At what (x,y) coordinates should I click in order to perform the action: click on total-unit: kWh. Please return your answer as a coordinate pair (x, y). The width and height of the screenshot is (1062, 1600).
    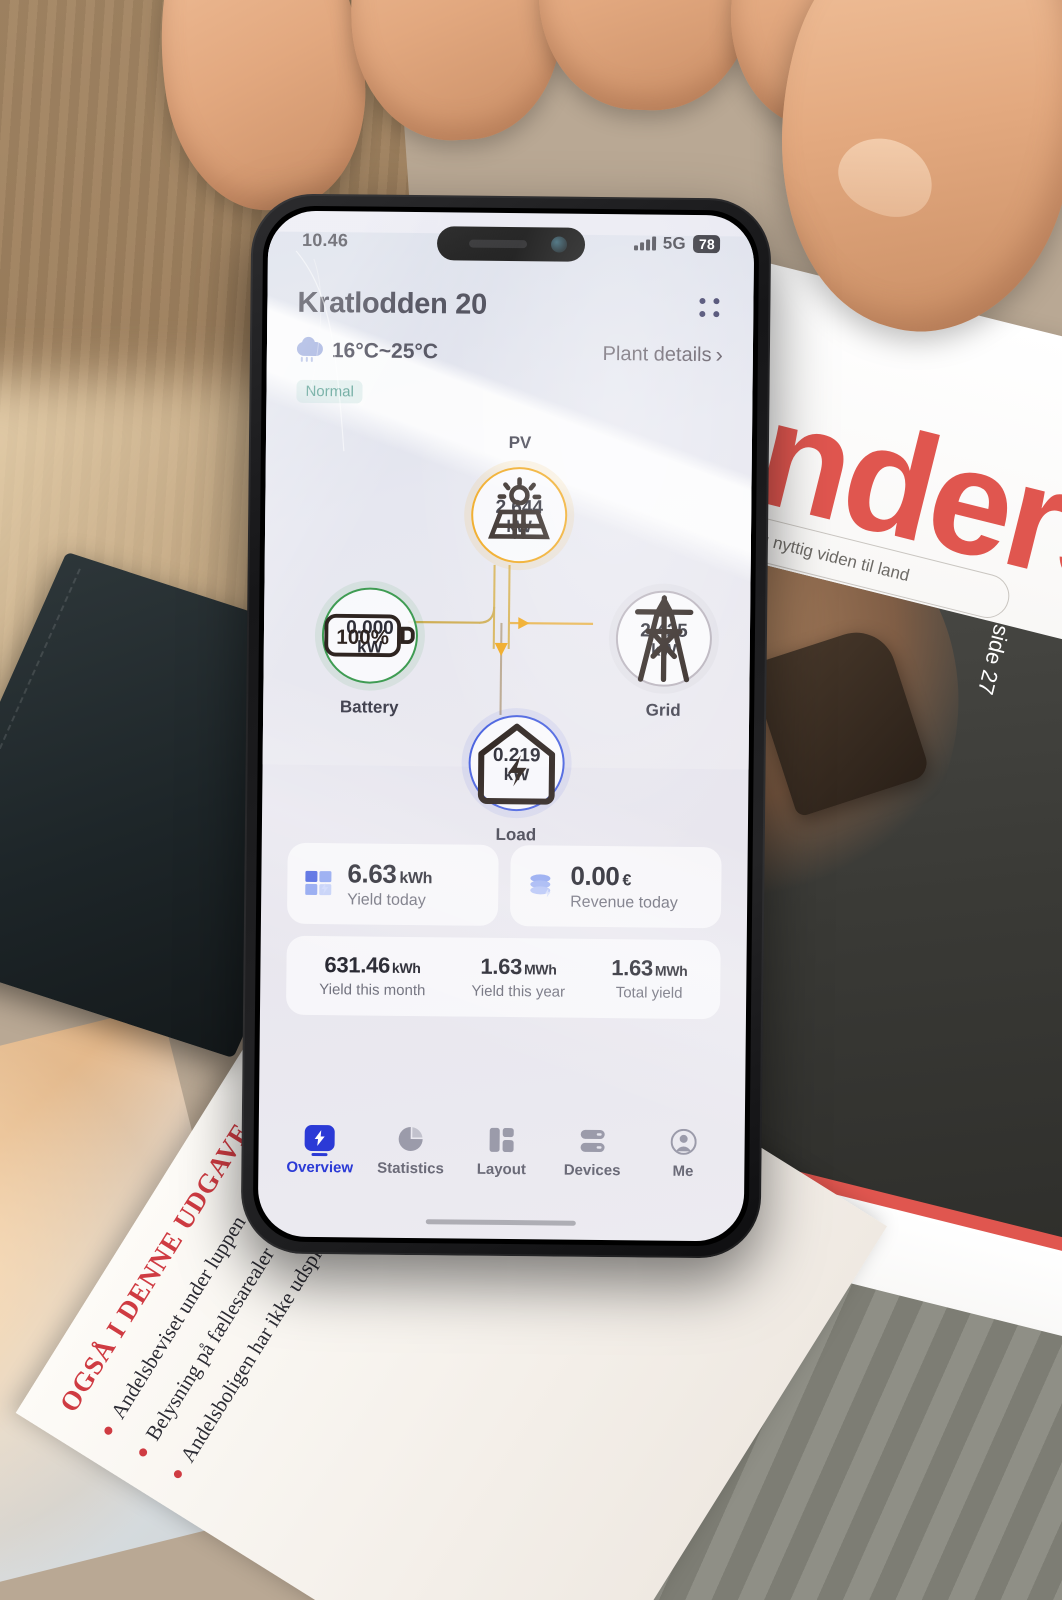
    Looking at the image, I should click on (406, 968).